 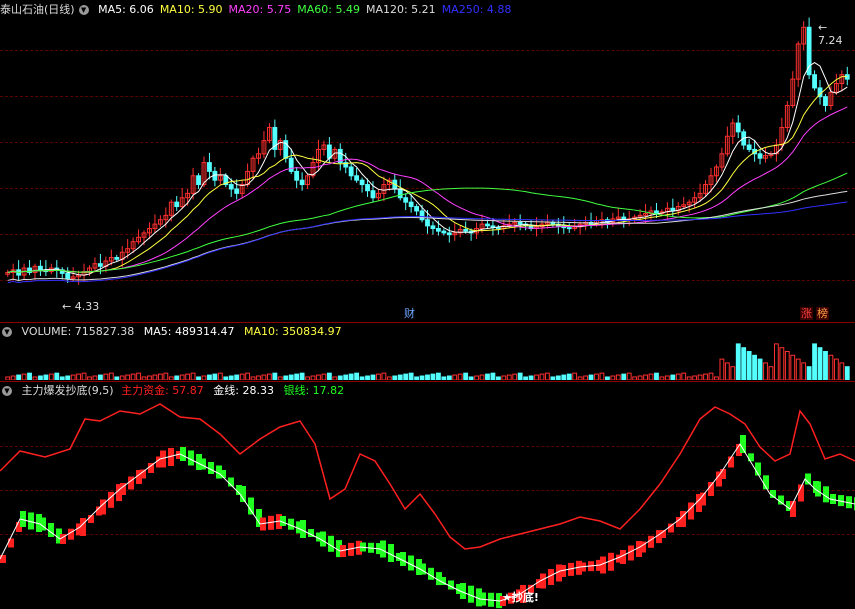 I want to click on volume-chart, so click(x=427, y=360).